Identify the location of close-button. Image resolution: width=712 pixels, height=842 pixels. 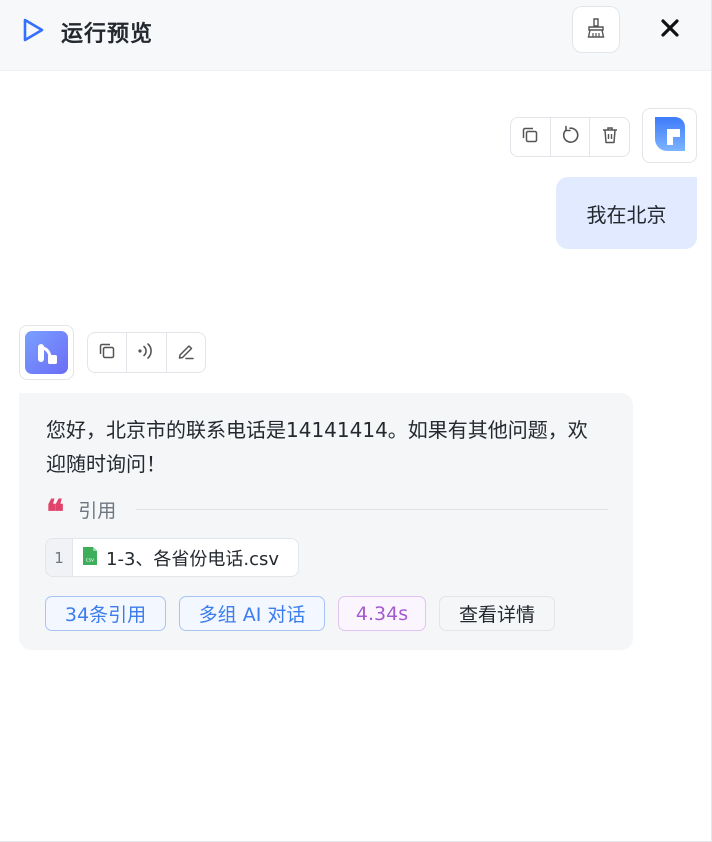
(670, 30).